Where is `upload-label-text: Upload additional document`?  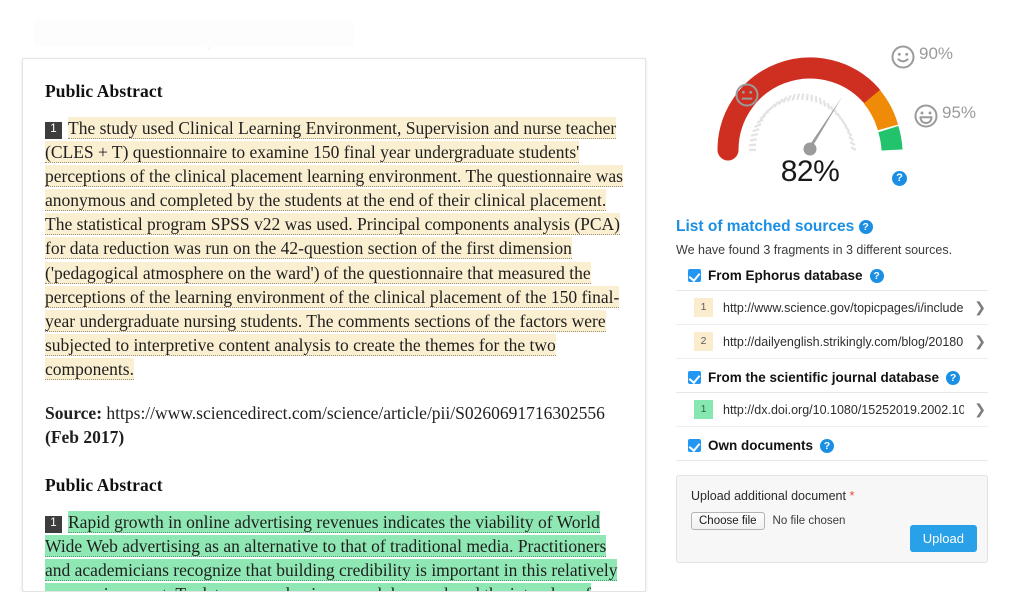 upload-label-text: Upload additional document is located at coordinates (768, 496).